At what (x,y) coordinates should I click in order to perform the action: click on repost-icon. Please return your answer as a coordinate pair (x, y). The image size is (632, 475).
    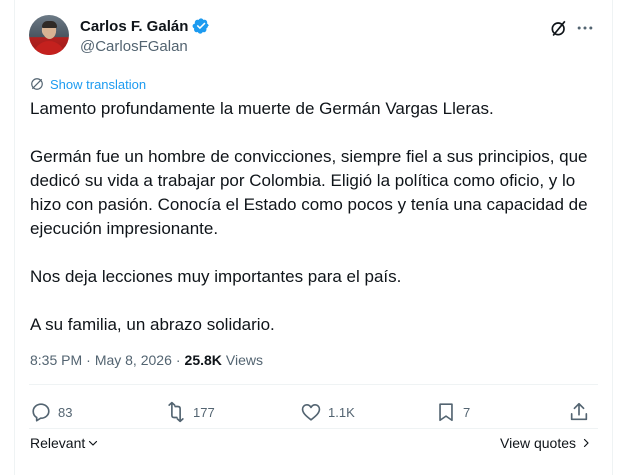
    Looking at the image, I should click on (176, 412).